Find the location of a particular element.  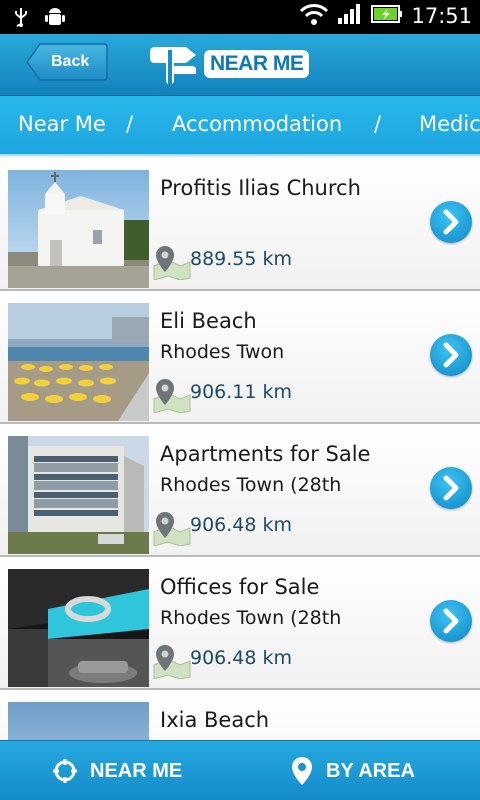

offices-thumbnail is located at coordinates (78, 628).